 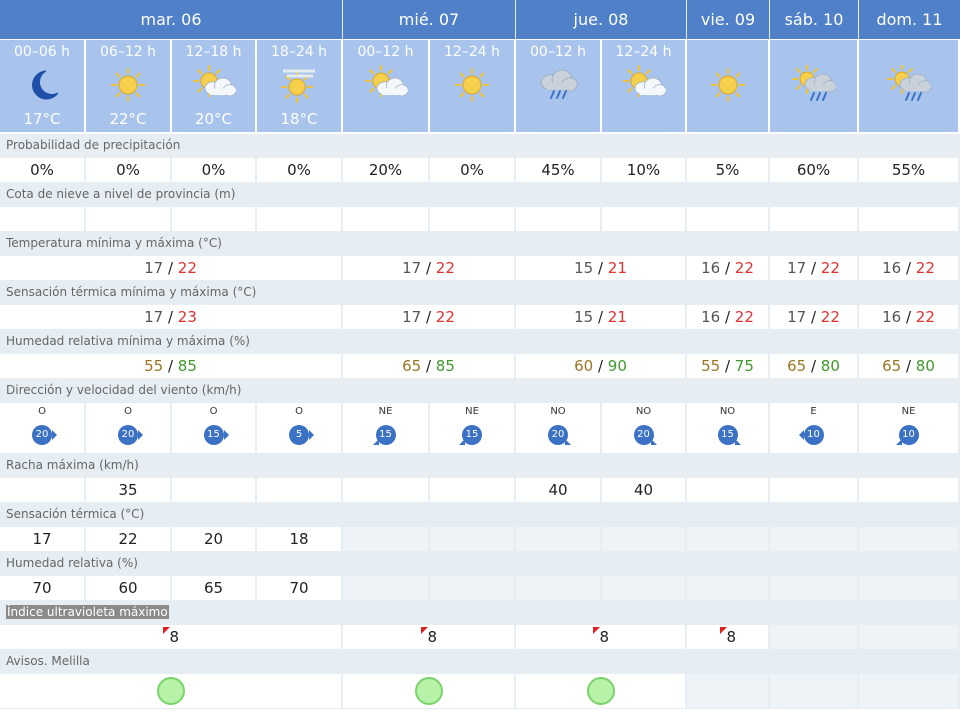 I want to click on feels-period-row: 17 22 20 18, so click(x=480, y=539).